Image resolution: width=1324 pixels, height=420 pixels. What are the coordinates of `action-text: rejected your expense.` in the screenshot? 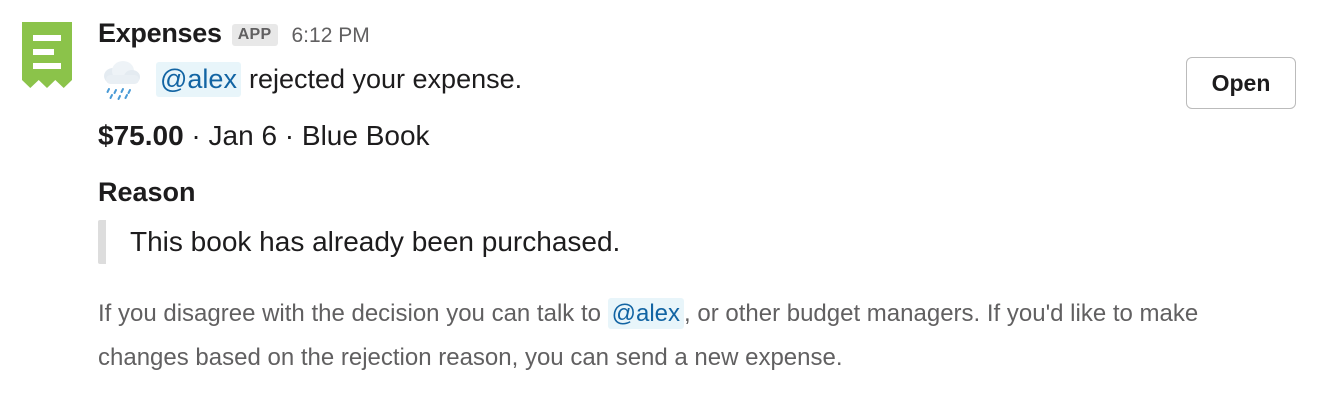 It's located at (385, 78).